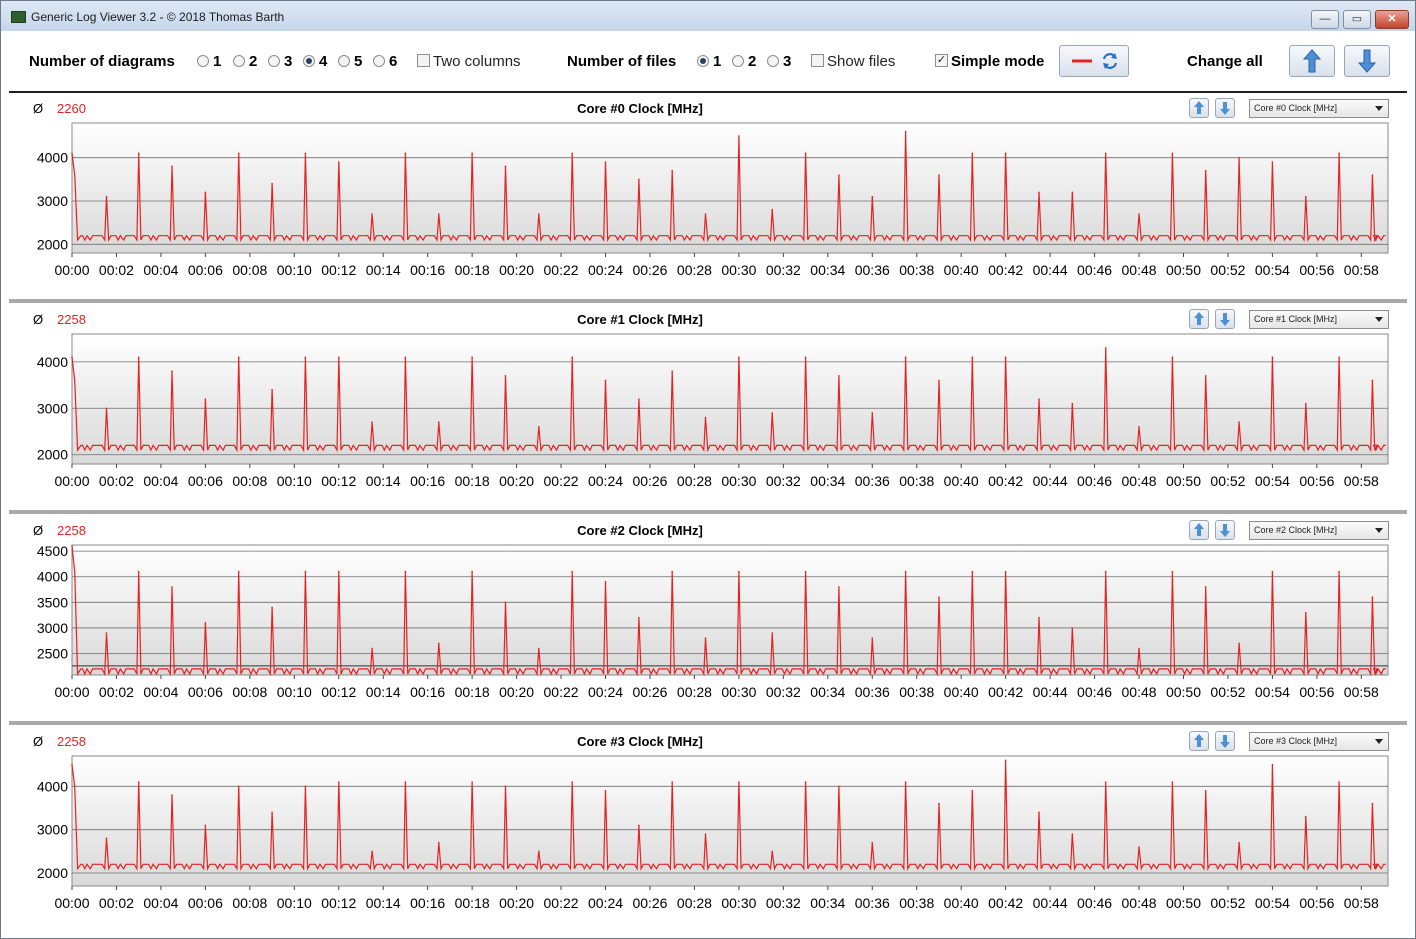 The width and height of the screenshot is (1416, 939). What do you see at coordinates (1367, 61) in the screenshot?
I see `move-down-all-button` at bounding box center [1367, 61].